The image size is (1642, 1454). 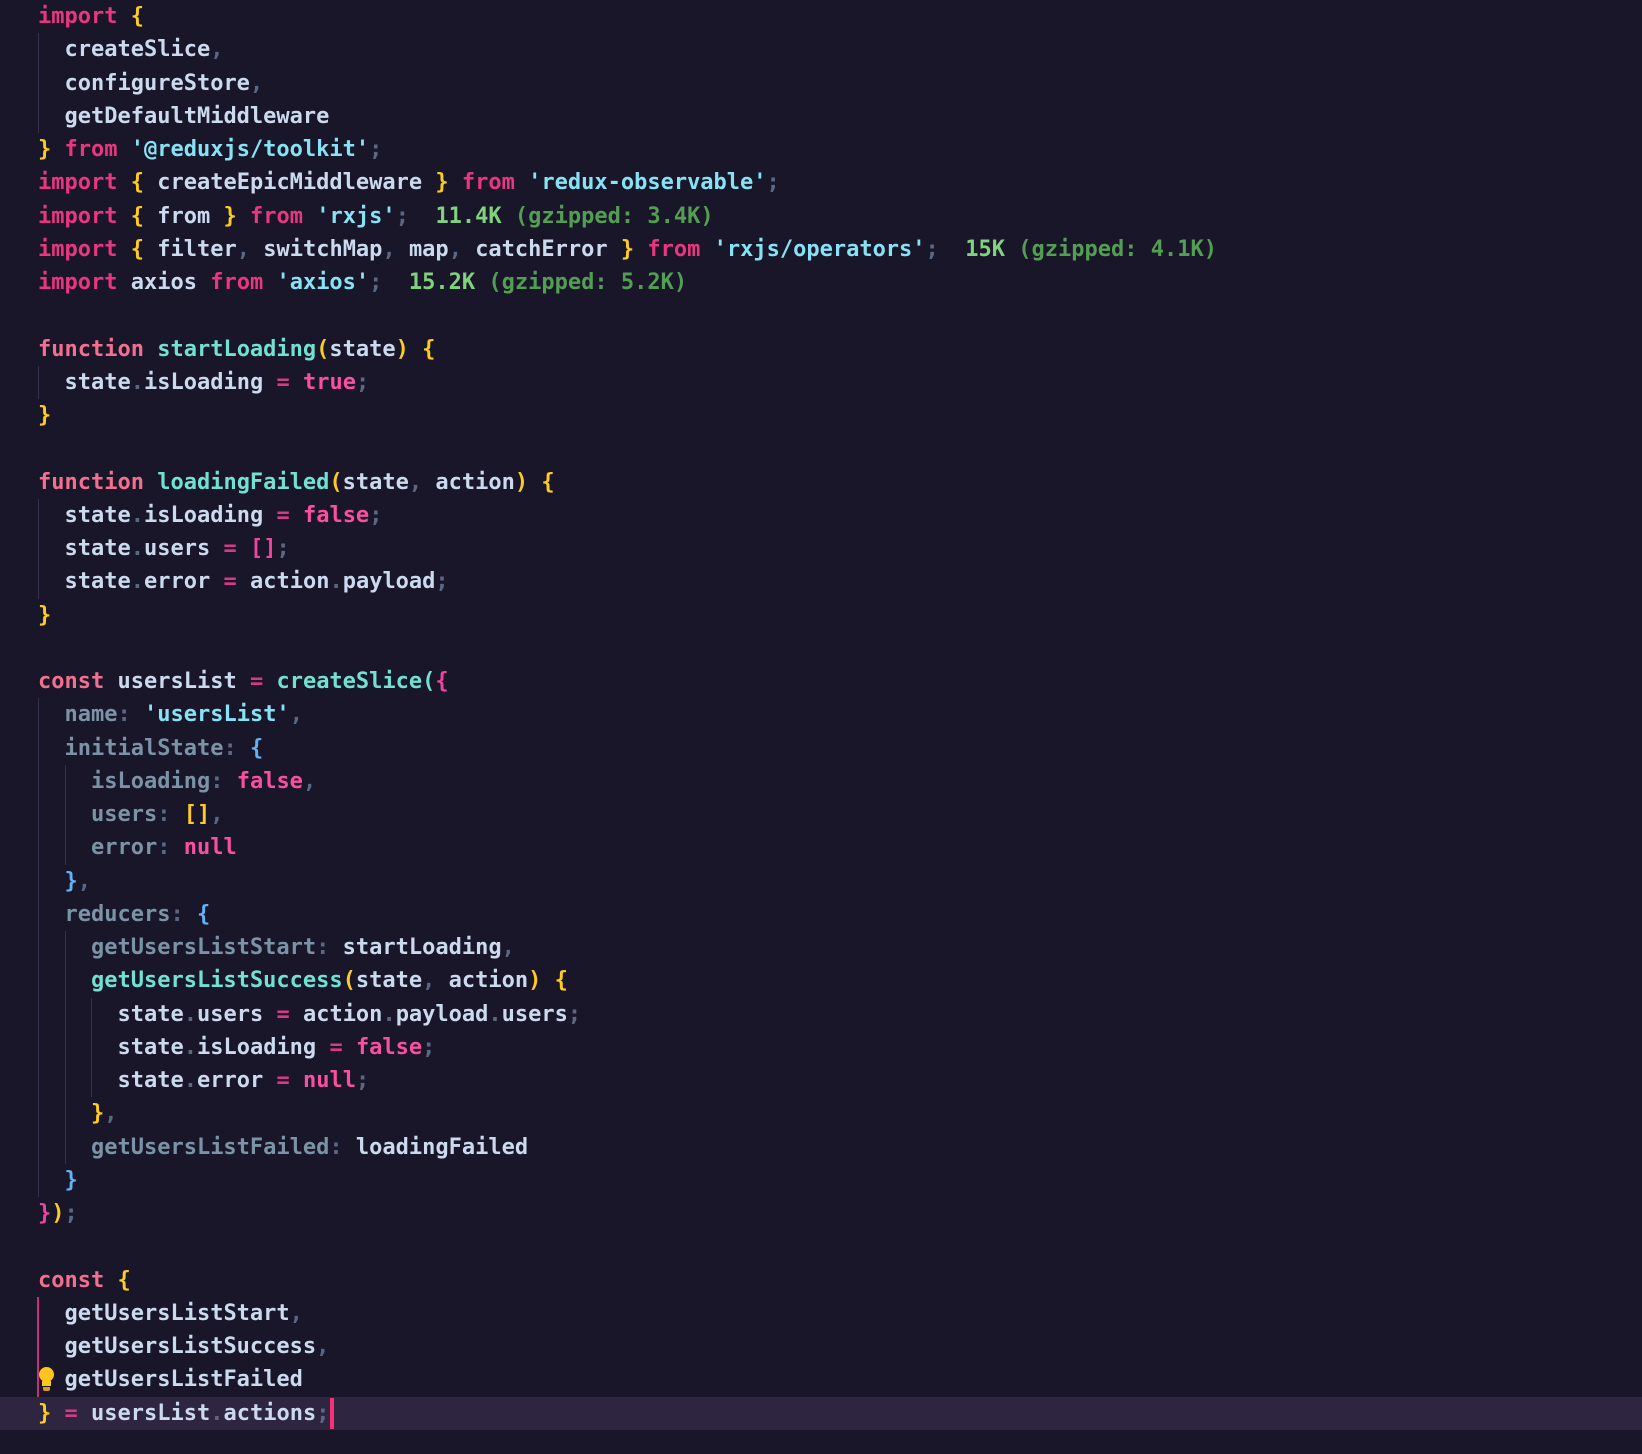 I want to click on code-token: null, so click(x=210, y=848).